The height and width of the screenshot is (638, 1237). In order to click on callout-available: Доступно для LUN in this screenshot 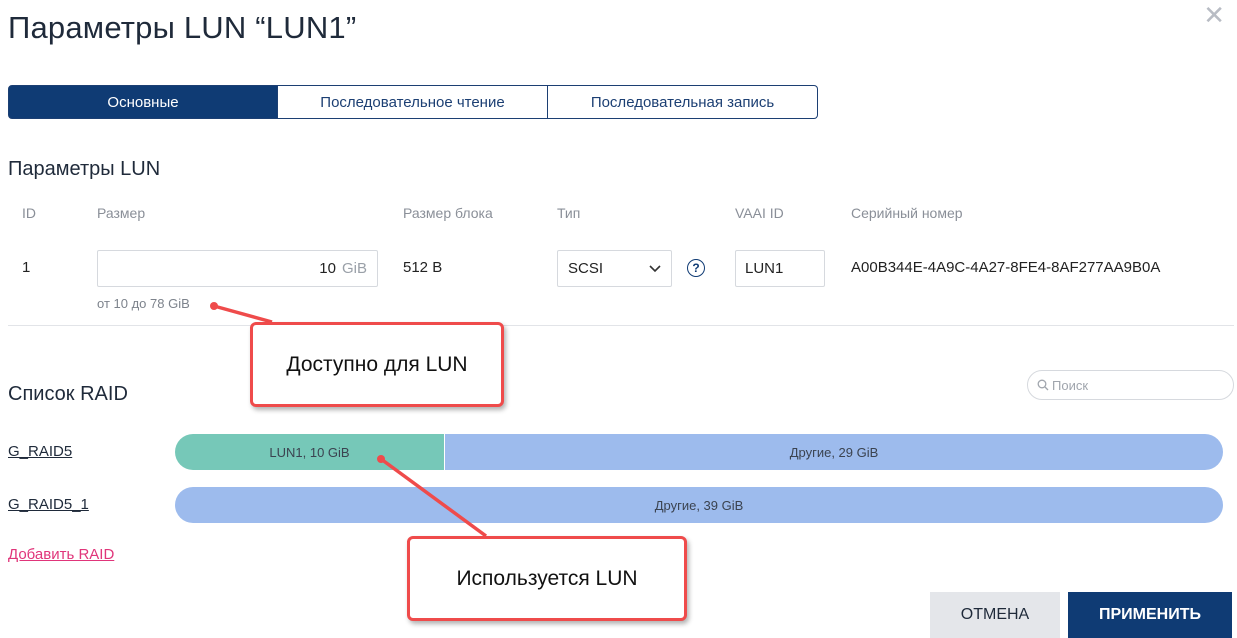, I will do `click(377, 364)`.